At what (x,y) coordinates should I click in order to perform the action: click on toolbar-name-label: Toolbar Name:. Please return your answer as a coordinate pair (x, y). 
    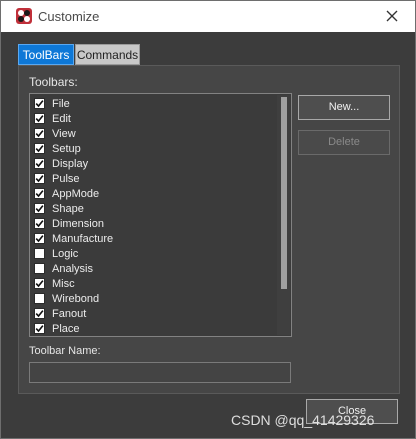
    Looking at the image, I should click on (65, 351).